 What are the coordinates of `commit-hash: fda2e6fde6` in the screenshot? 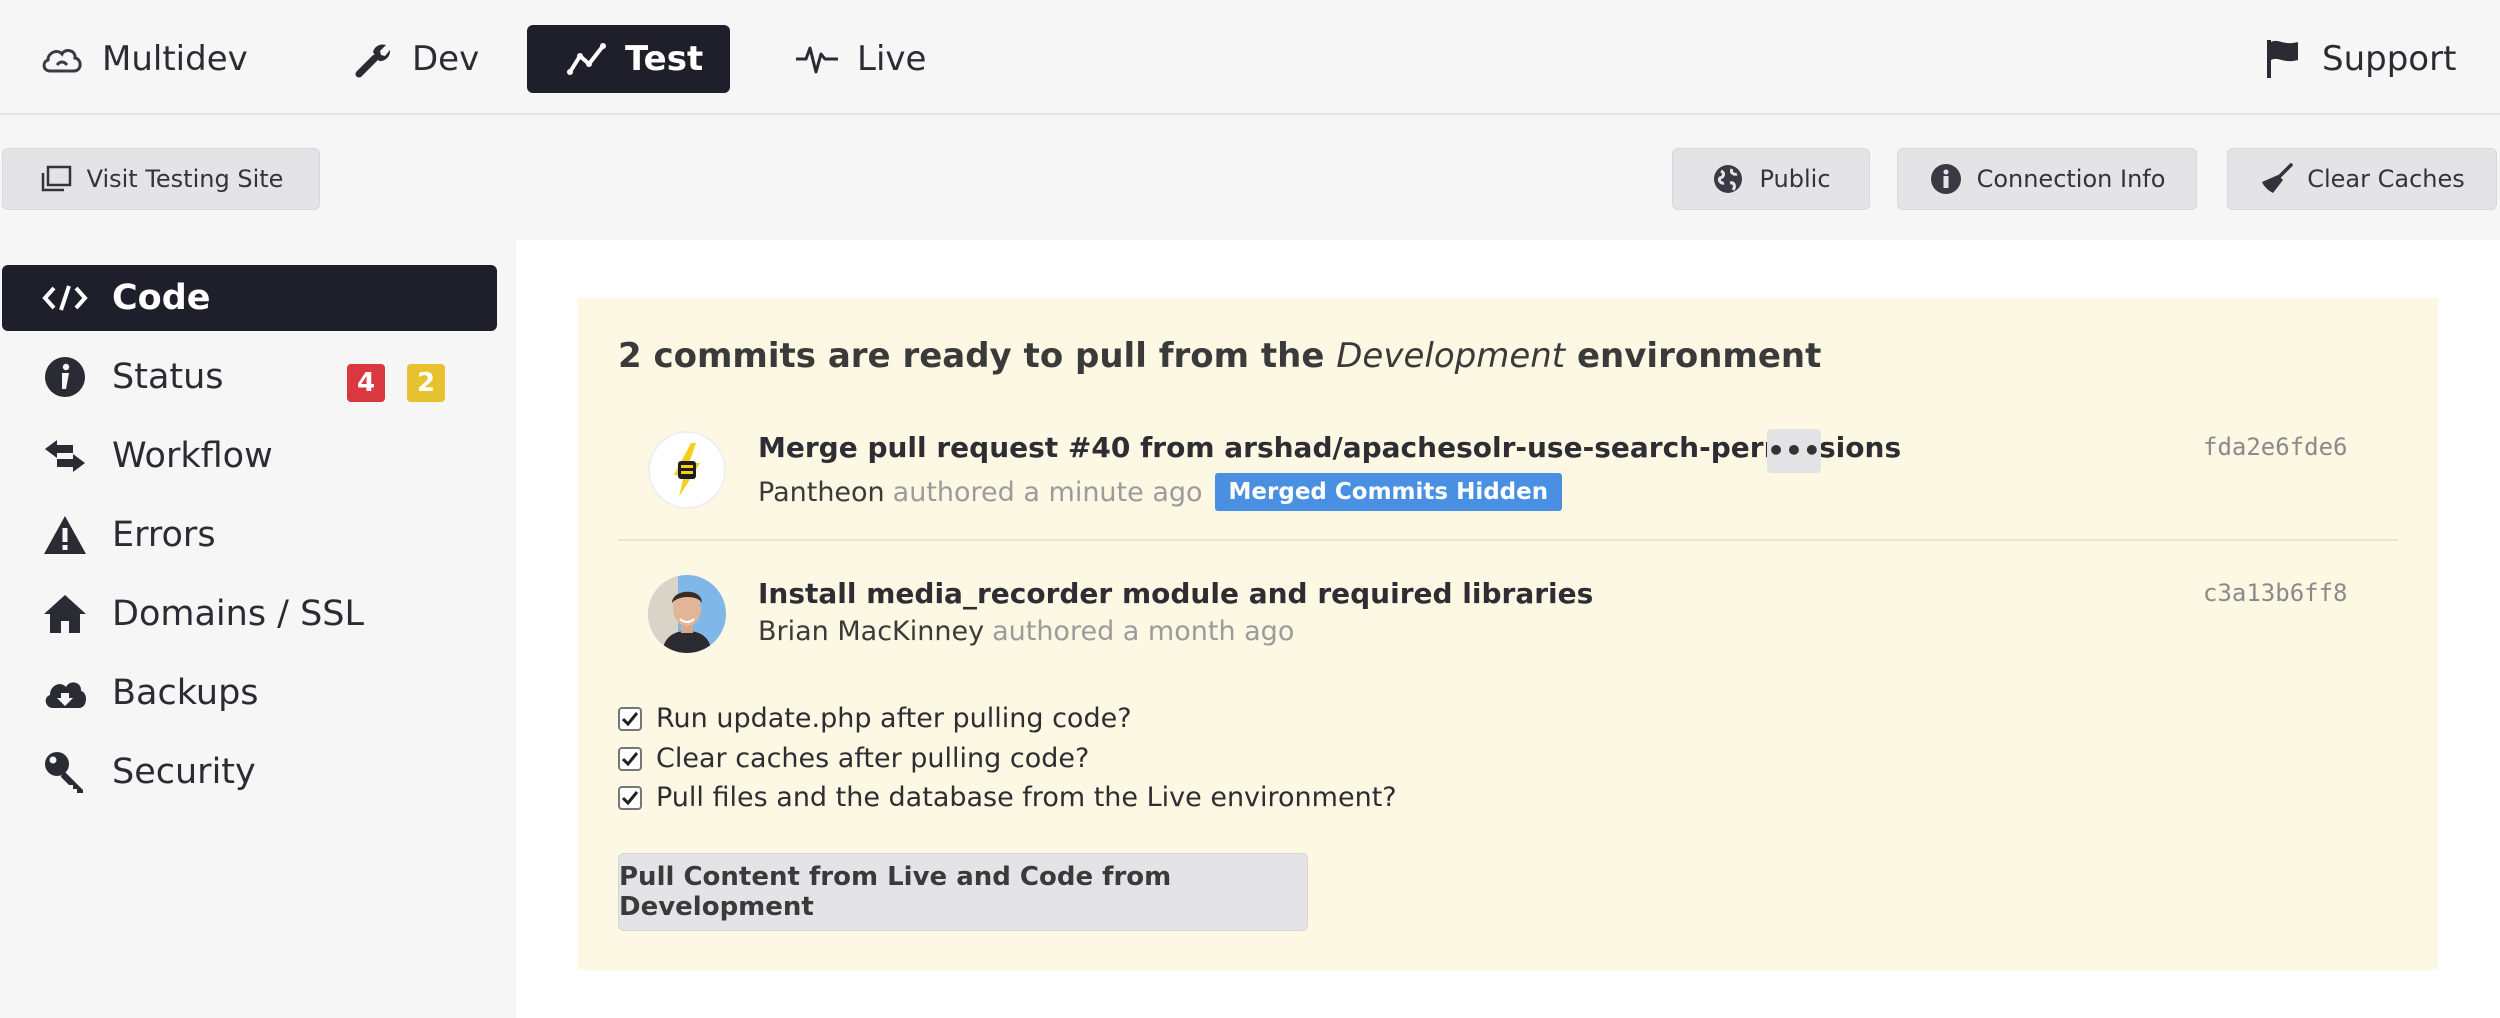 It's located at (2275, 447).